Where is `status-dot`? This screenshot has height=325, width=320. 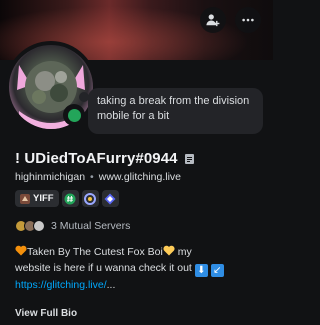 status-dot is located at coordinates (74, 115).